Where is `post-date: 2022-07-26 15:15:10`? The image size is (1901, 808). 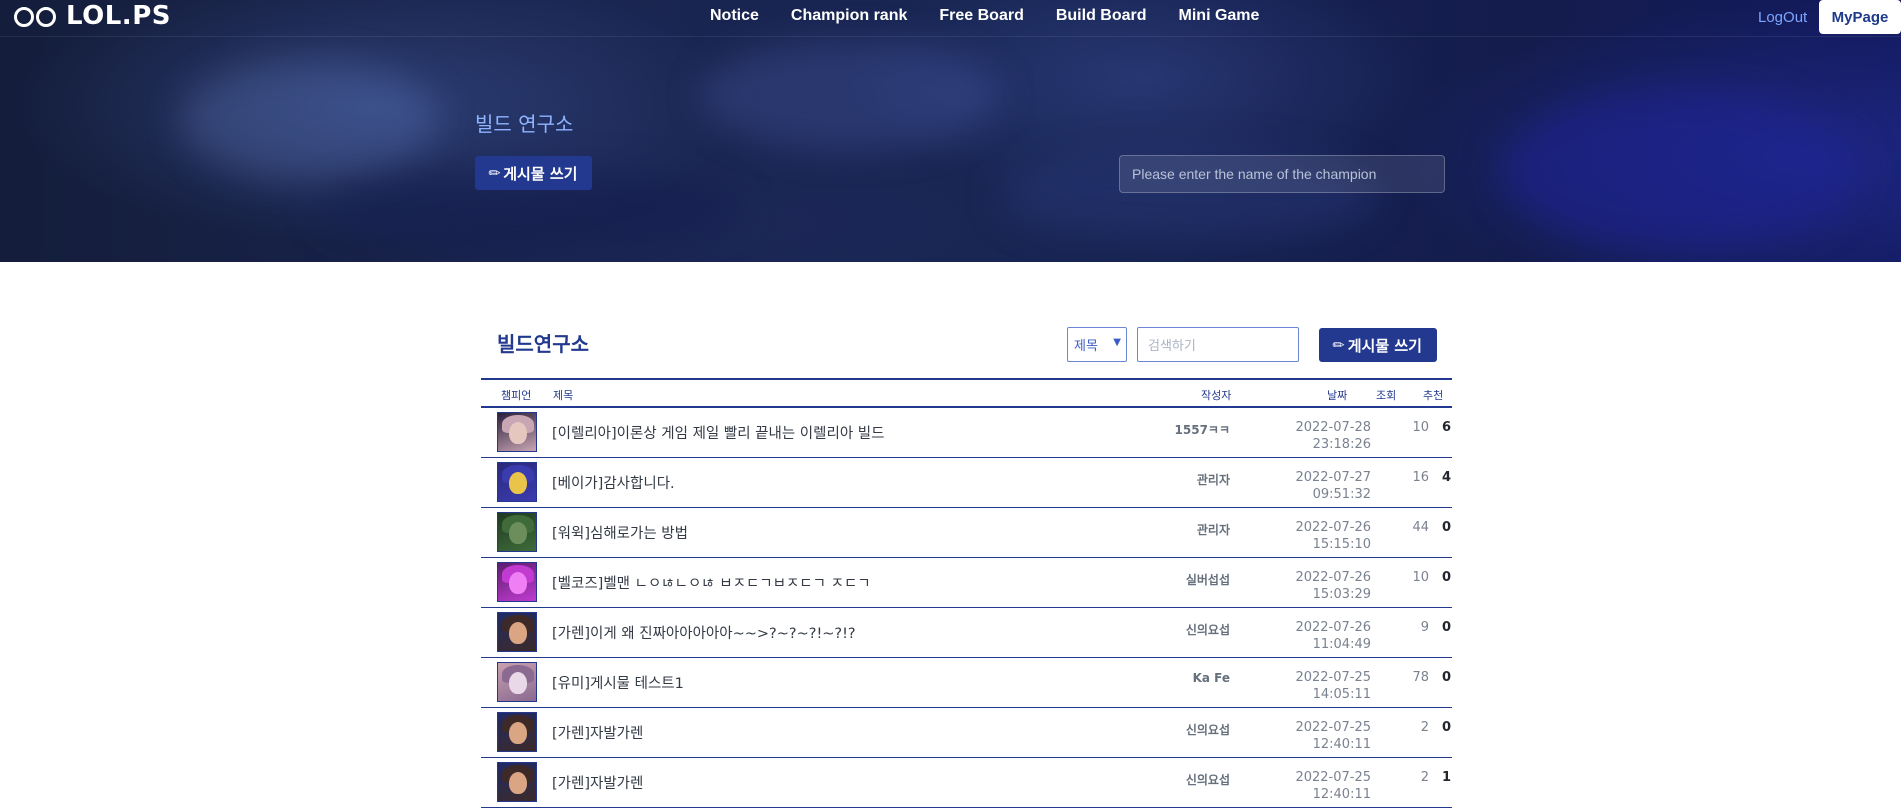 post-date: 2022-07-26 15:15:10 is located at coordinates (1321, 536).